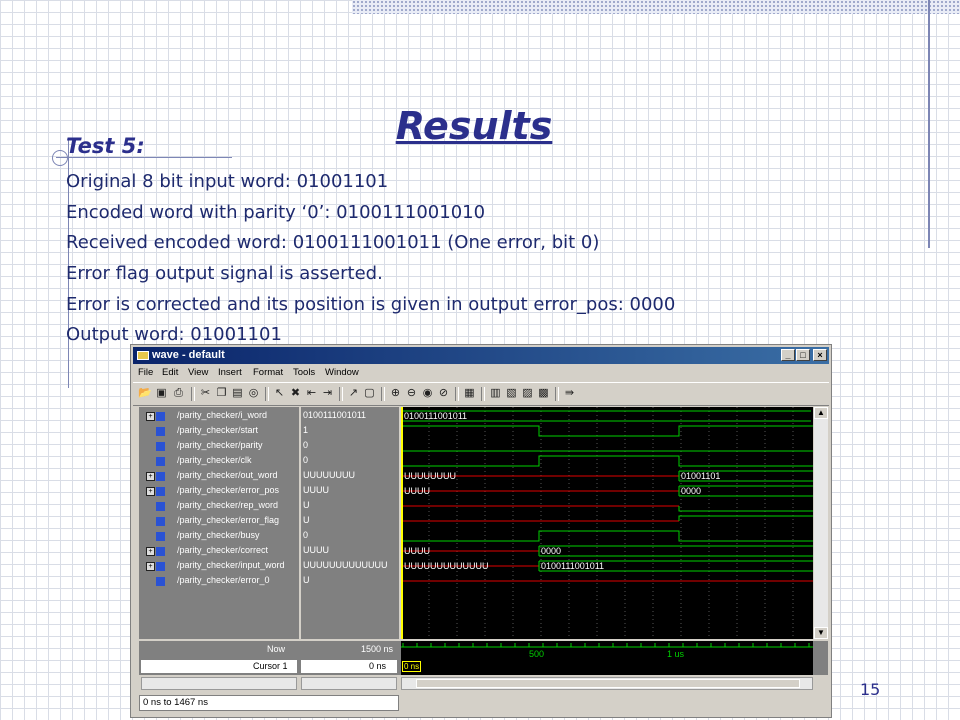  Describe the element at coordinates (369, 393) in the screenshot. I see `zoom-region-icon: ▢` at that location.